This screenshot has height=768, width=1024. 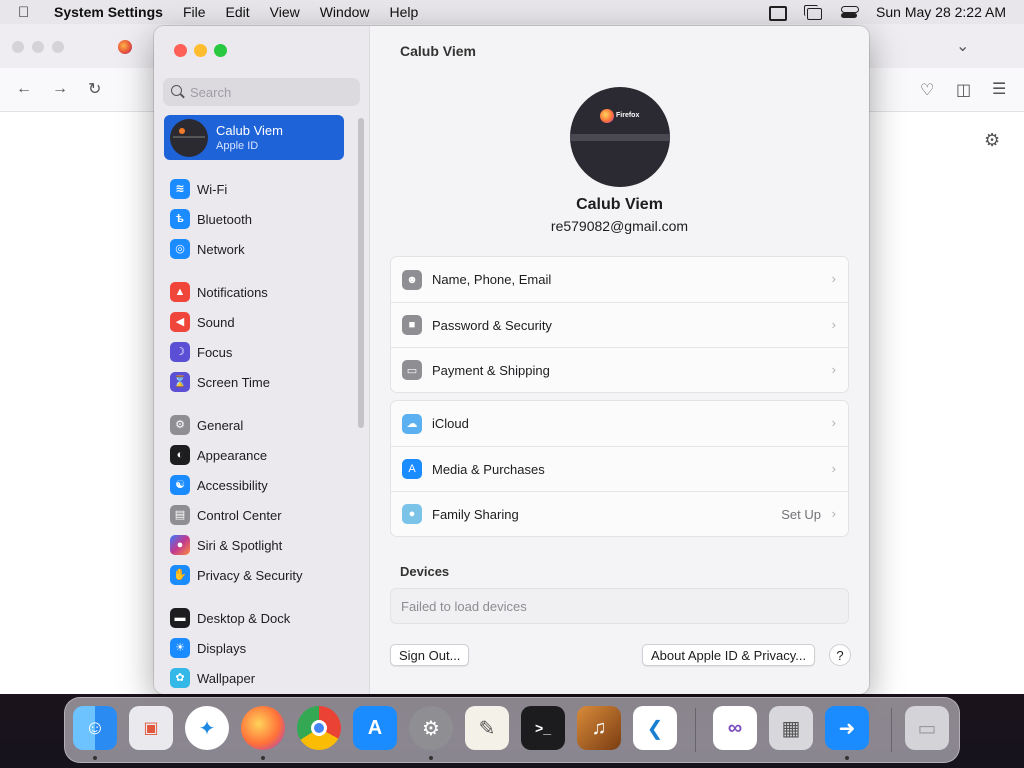 I want to click on menu-help: Help, so click(x=404, y=12).